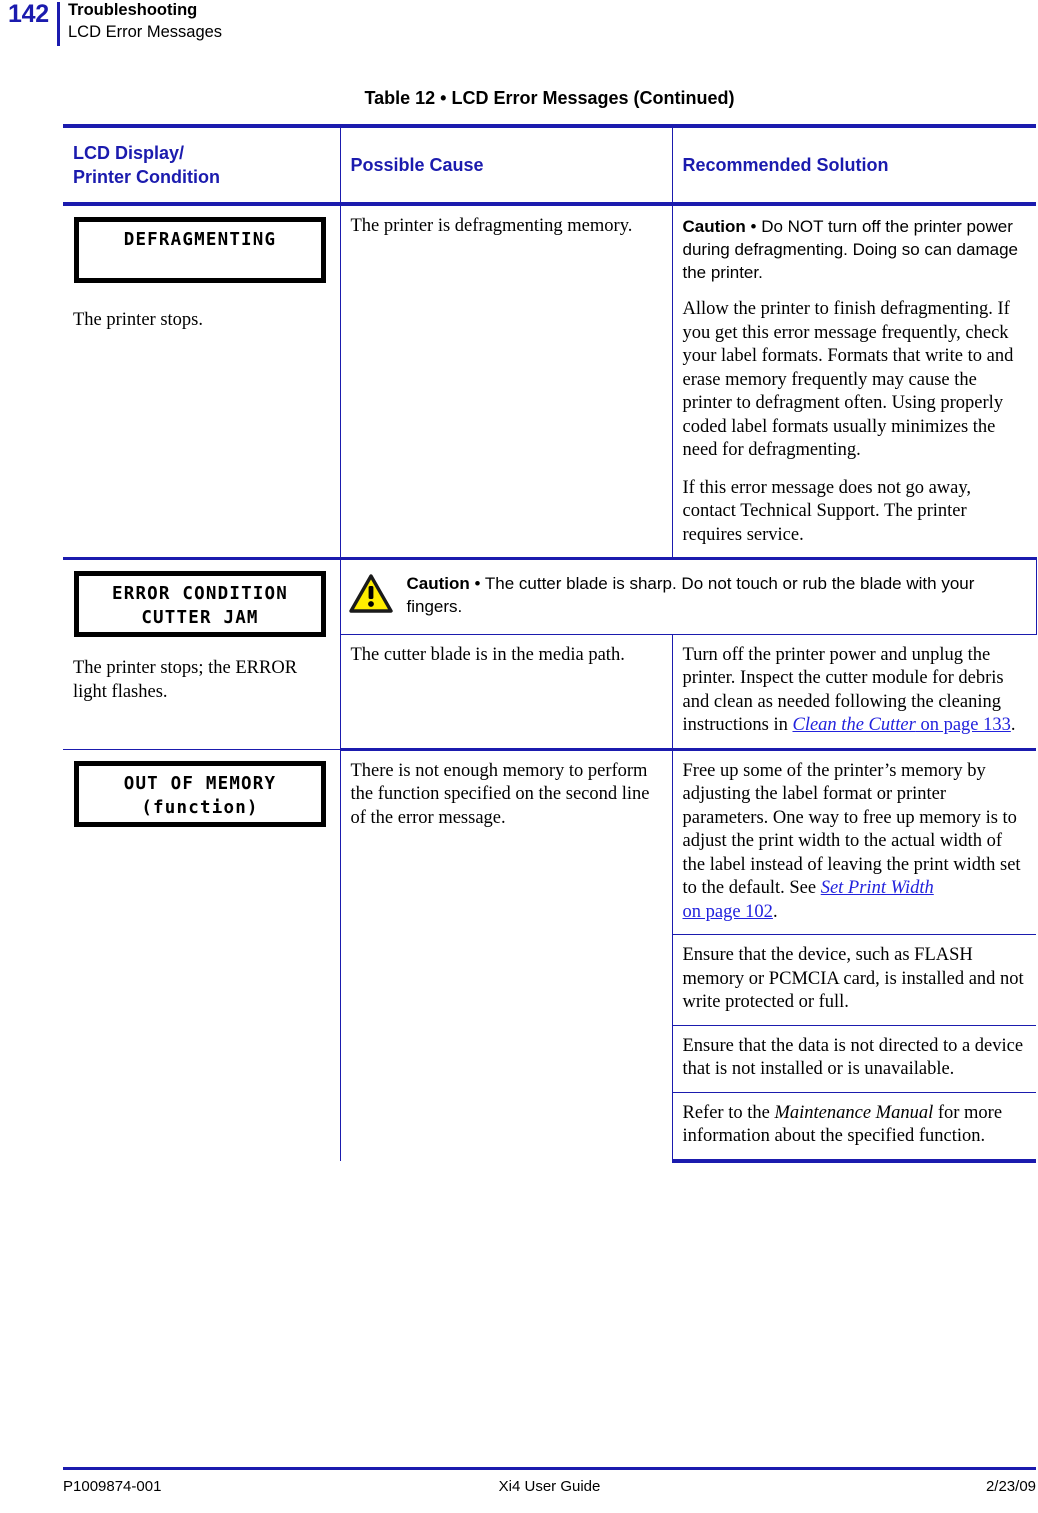 Image resolution: width=1038 pixels, height=1513 pixels. Describe the element at coordinates (202, 954) in the screenshot. I see `cell-lcd-display-out-of-memory: OUT OF MEMORY (function)` at that location.